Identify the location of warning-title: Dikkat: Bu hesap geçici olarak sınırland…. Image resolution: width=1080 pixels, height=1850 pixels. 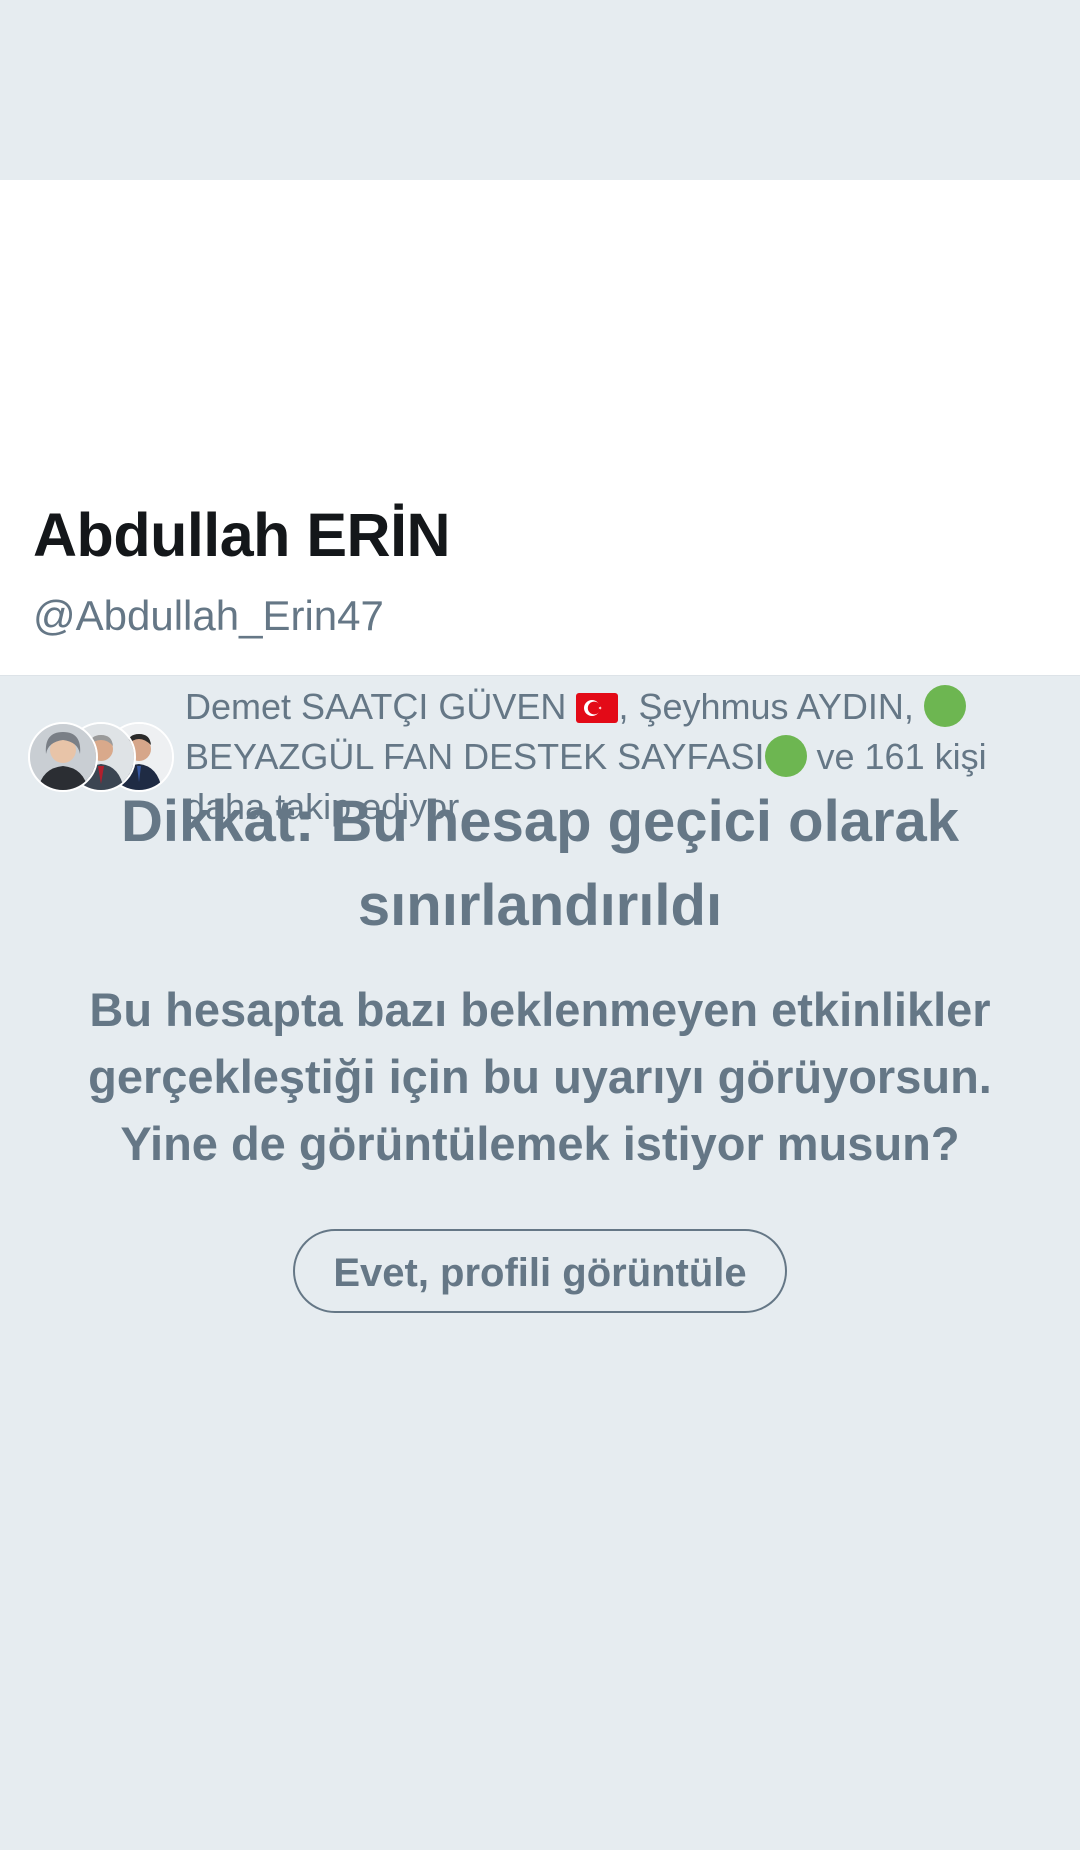
(540, 863).